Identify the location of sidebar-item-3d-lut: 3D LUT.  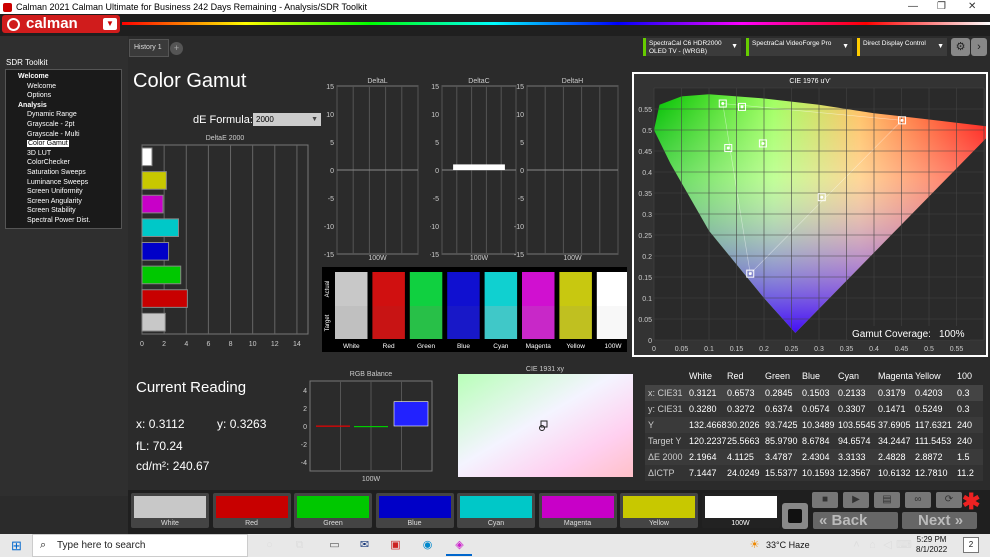
(63, 154).